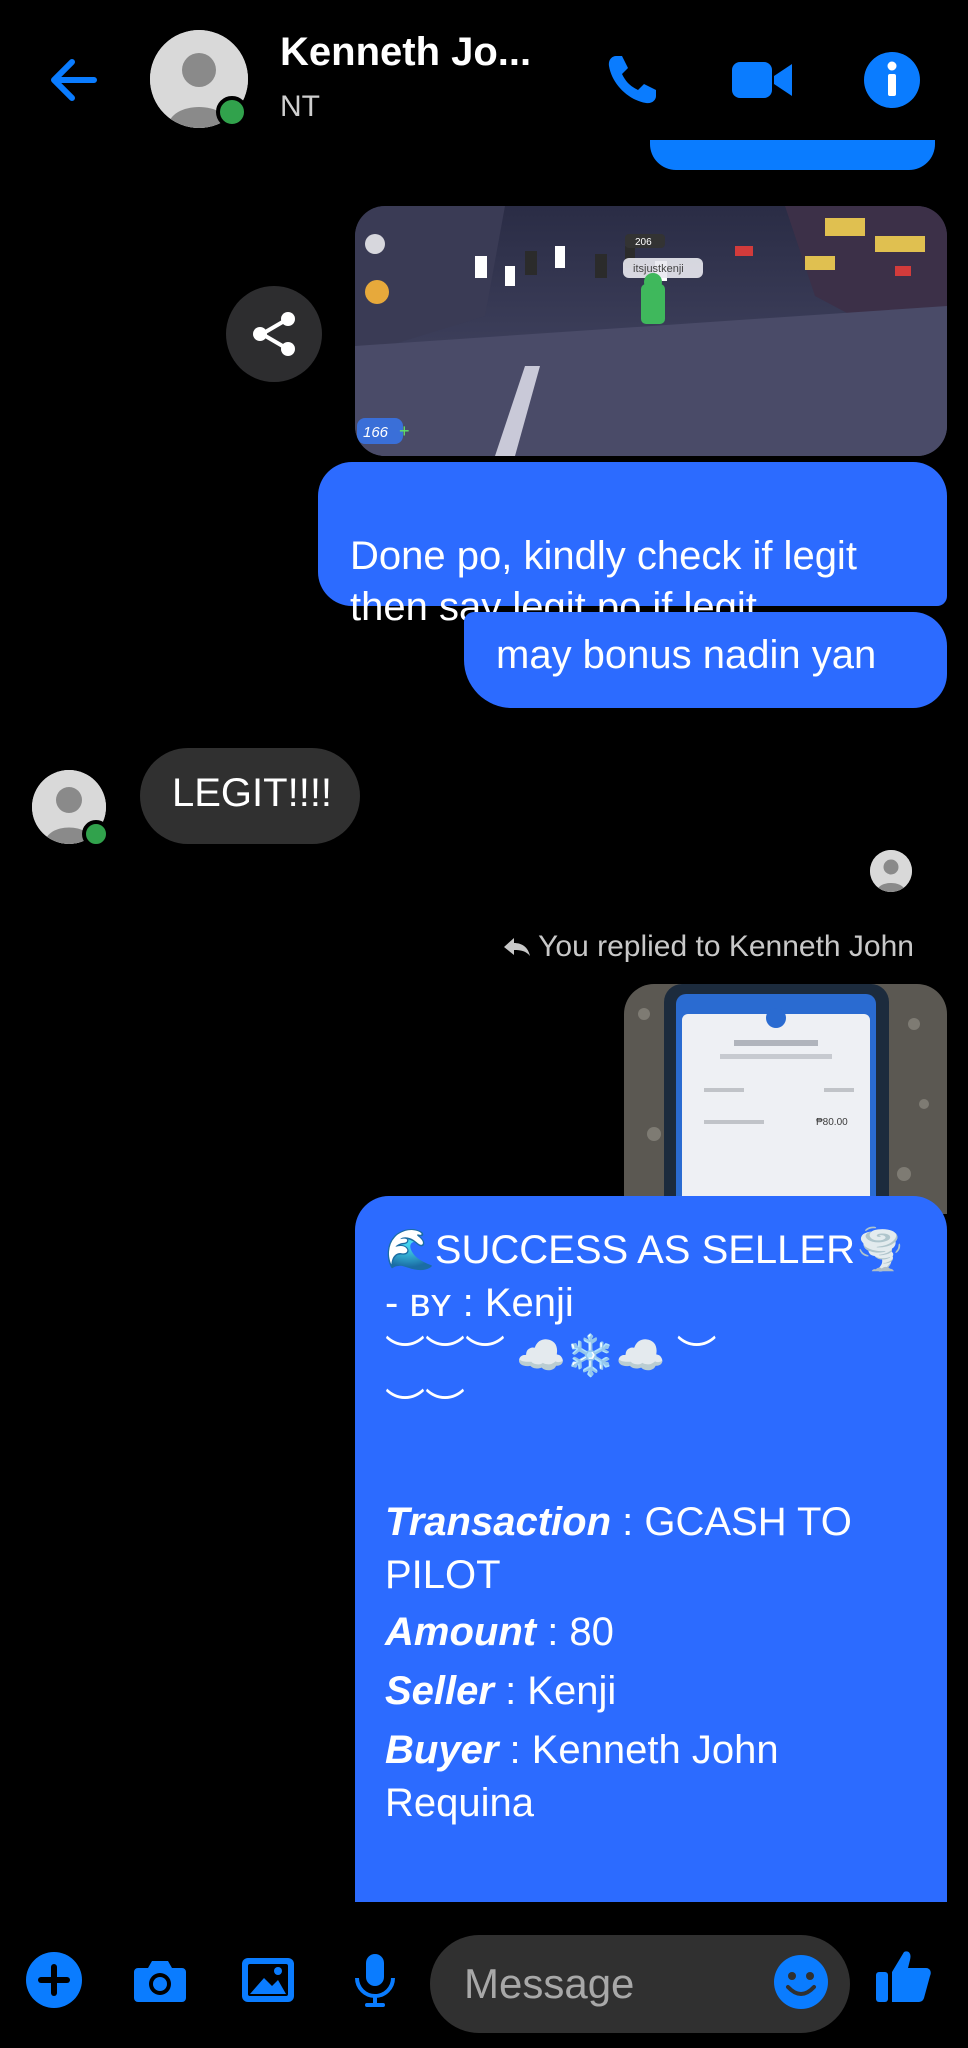  I want to click on seller-value: : Kenji, so click(555, 1691).